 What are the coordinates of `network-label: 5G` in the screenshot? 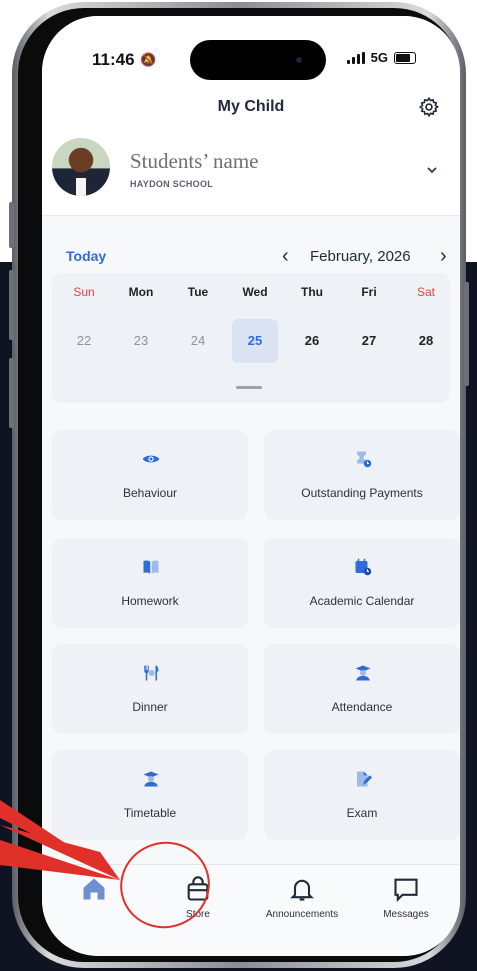 It's located at (379, 57).